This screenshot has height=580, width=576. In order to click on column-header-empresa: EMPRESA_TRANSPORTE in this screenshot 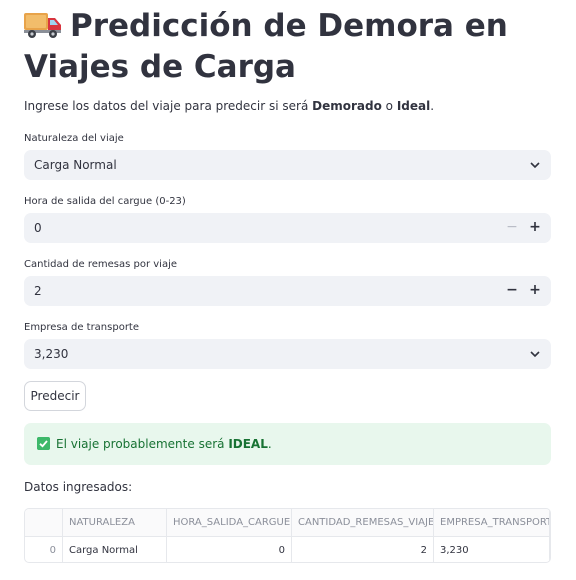, I will do `click(492, 522)`.